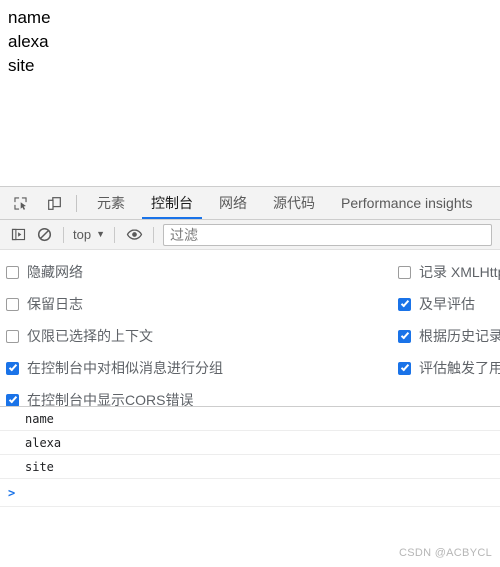 The width and height of the screenshot is (500, 567). I want to click on checkbox-selected-context-only, so click(12, 336).